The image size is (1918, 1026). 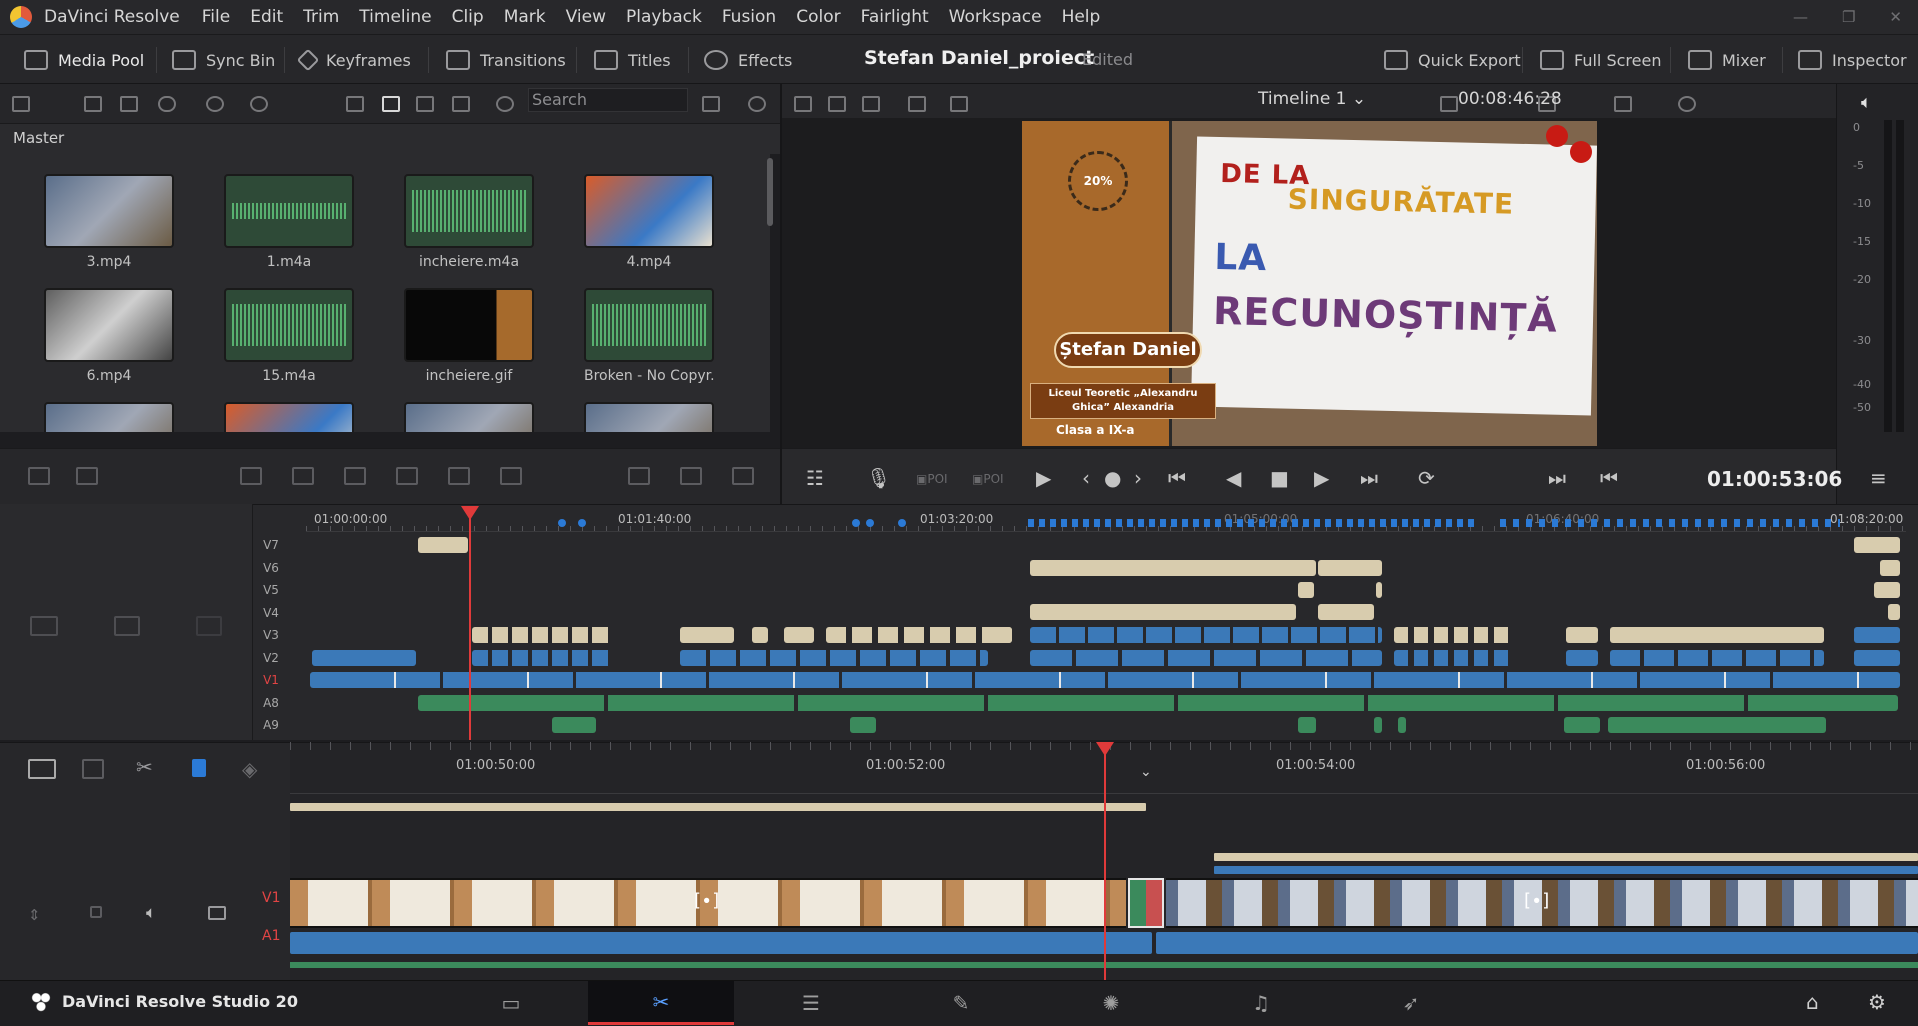 I want to click on menu-help: Help, so click(x=1081, y=17).